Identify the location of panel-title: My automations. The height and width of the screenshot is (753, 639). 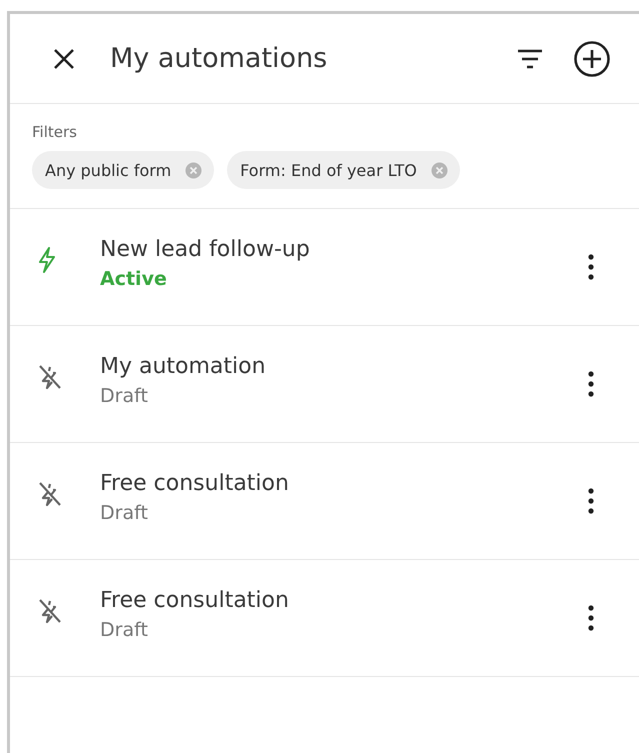
(219, 58).